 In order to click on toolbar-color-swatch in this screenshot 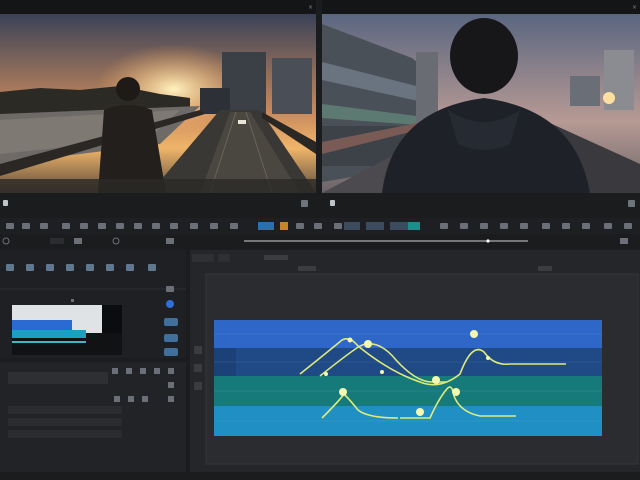, I will do `click(284, 226)`.